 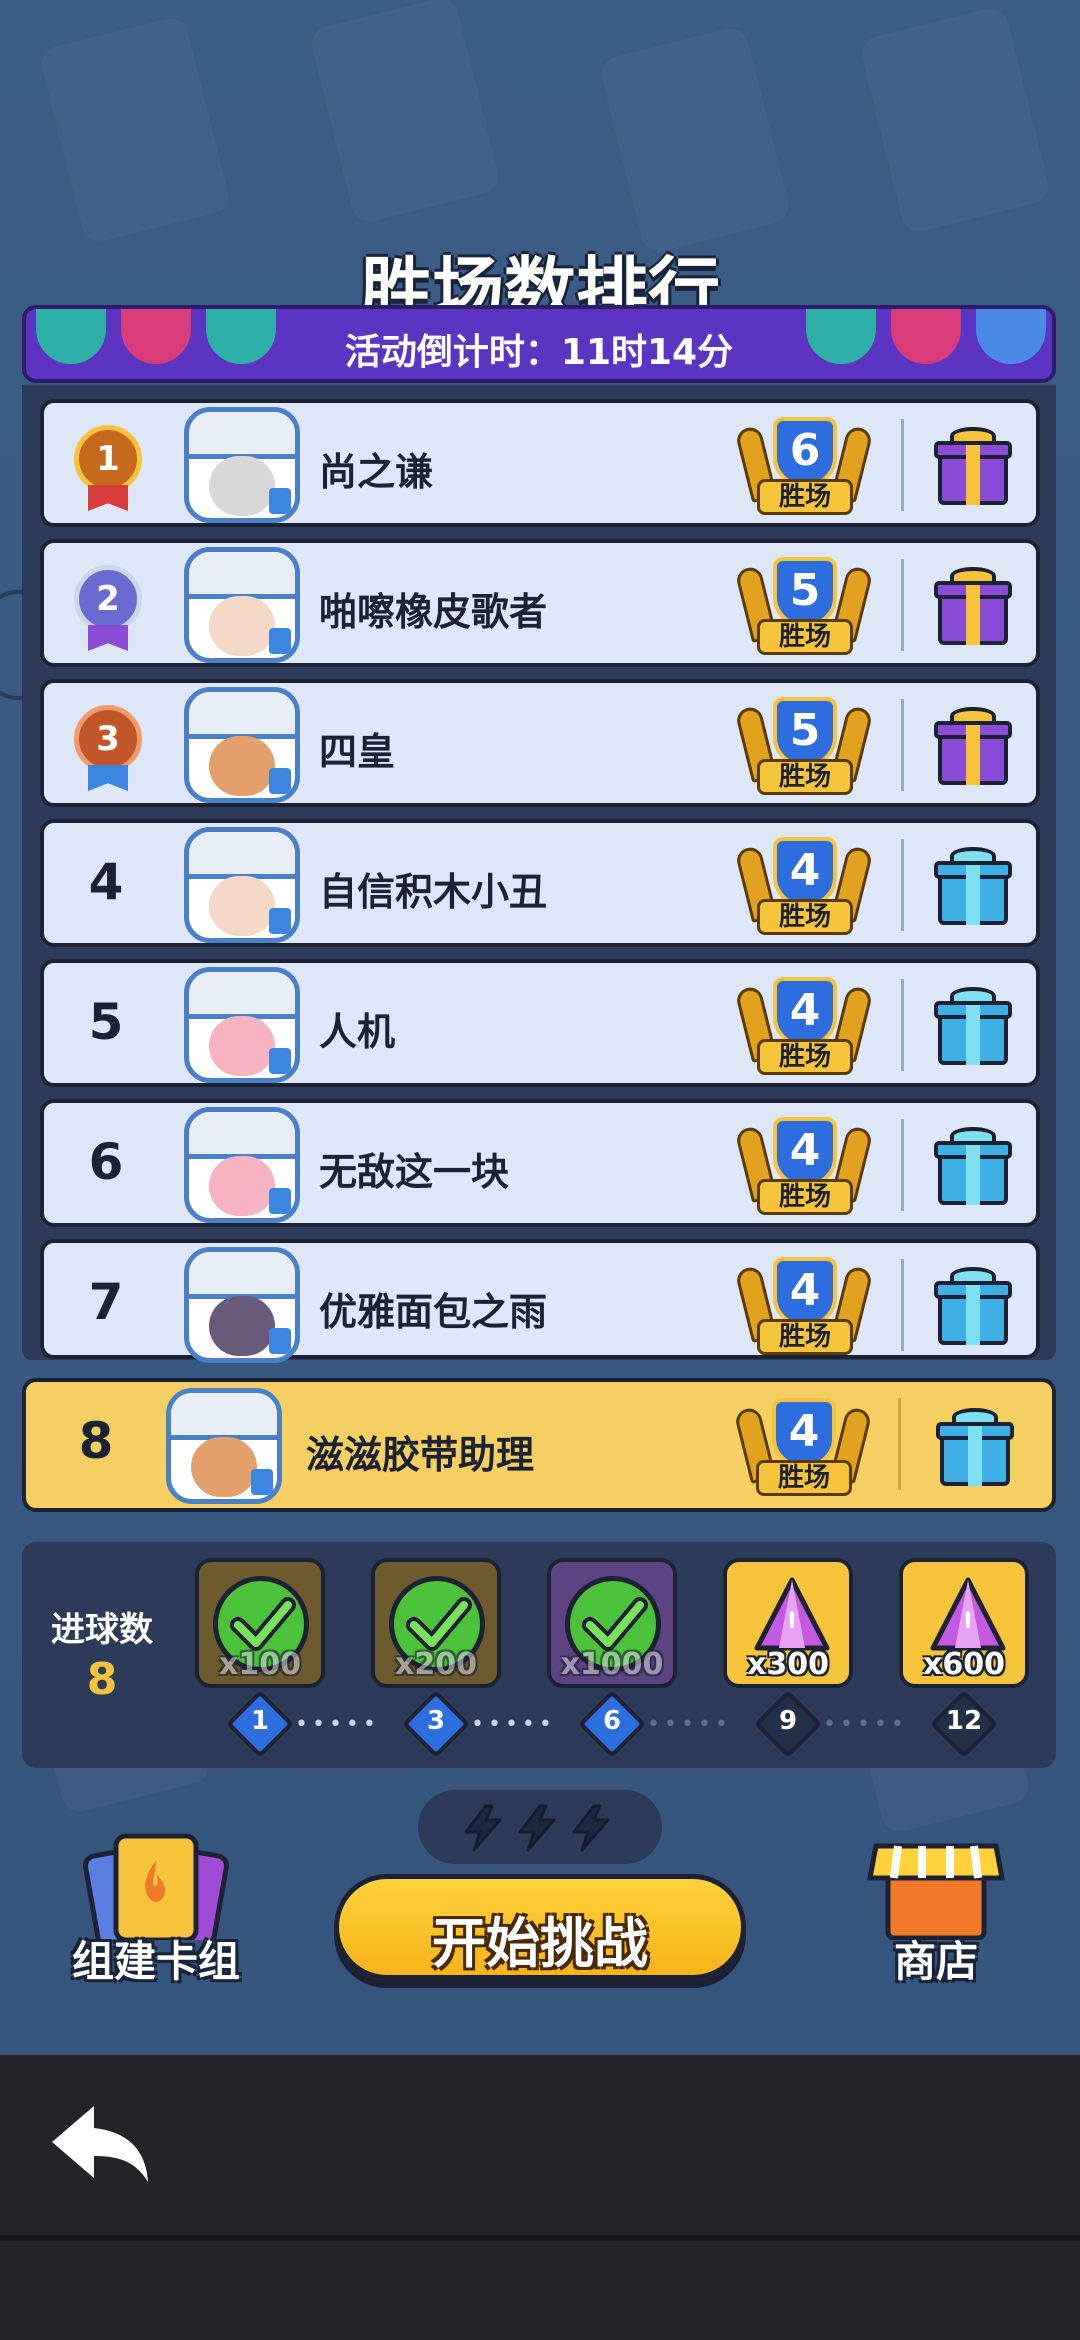 I want to click on leaderboard-row: 6 无敌这一块 4 胜场, so click(x=540, y=1163).